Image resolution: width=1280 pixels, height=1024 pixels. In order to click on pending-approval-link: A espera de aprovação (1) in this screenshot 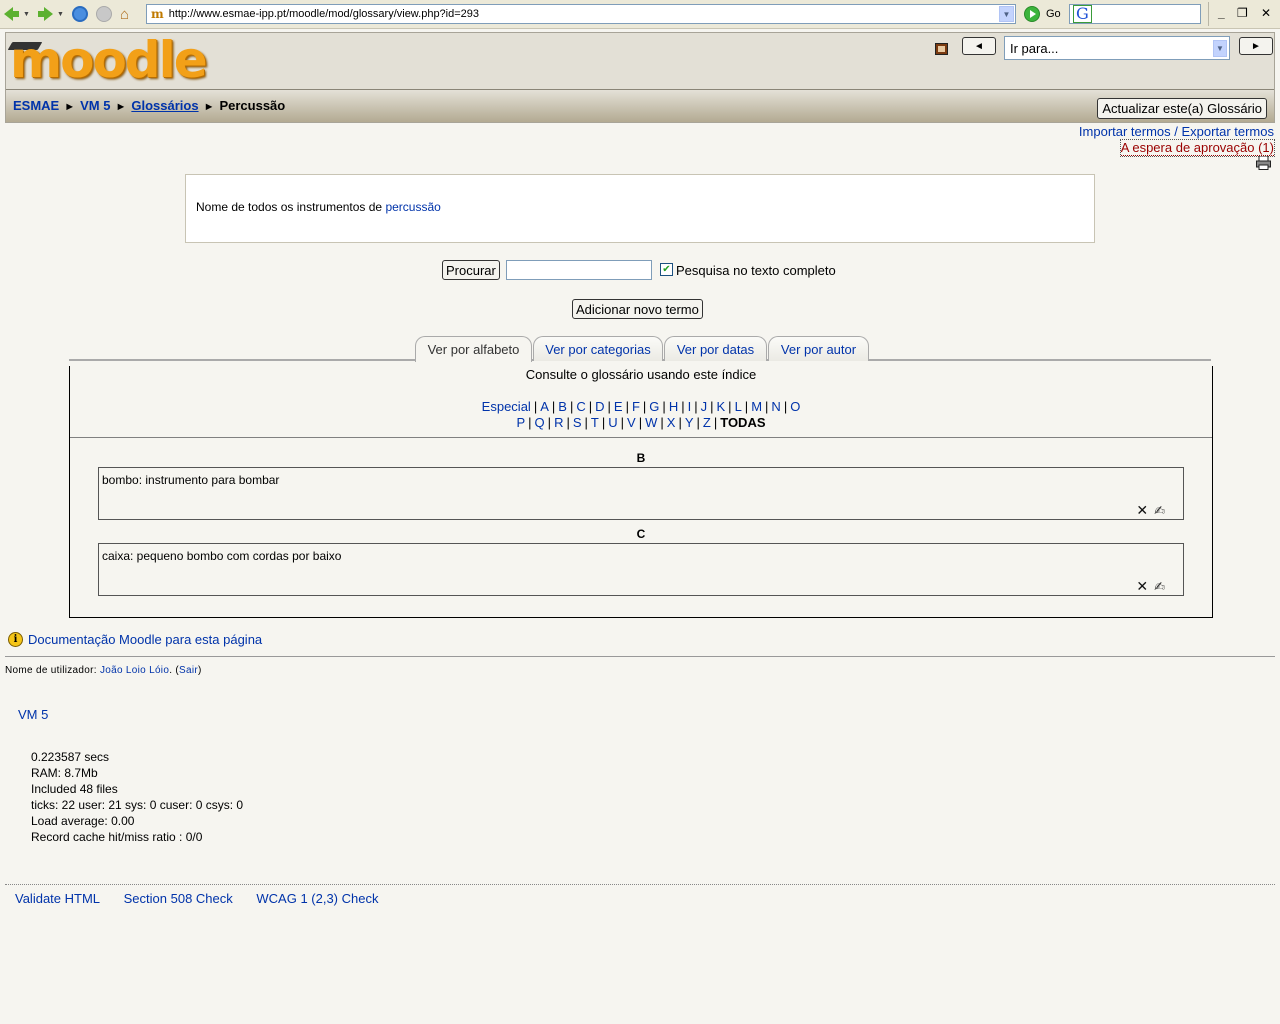, I will do `click(1197, 148)`.